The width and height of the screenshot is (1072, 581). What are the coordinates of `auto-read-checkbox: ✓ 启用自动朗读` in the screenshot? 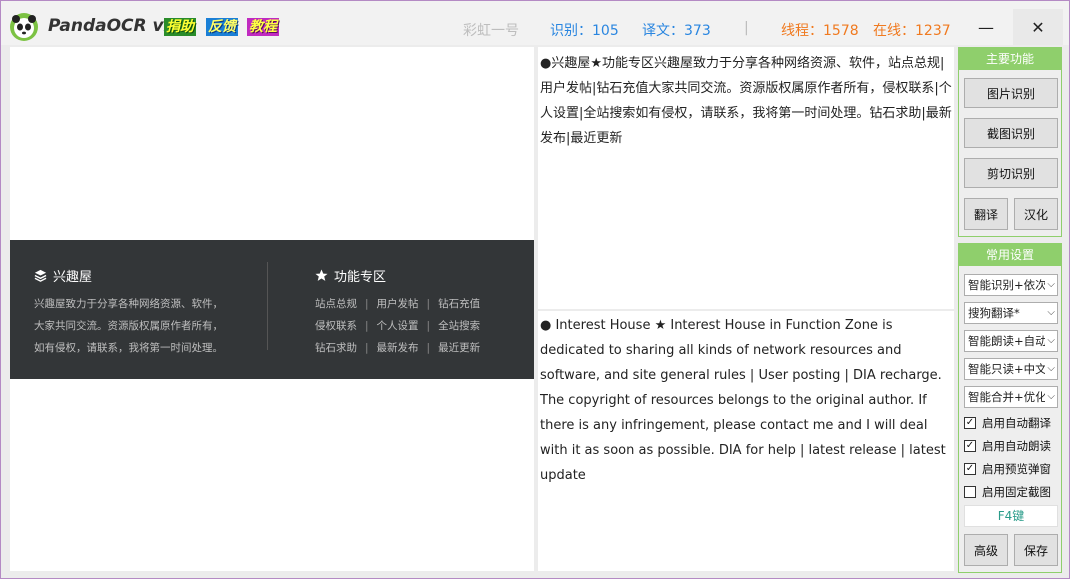 It's located at (1007, 446).